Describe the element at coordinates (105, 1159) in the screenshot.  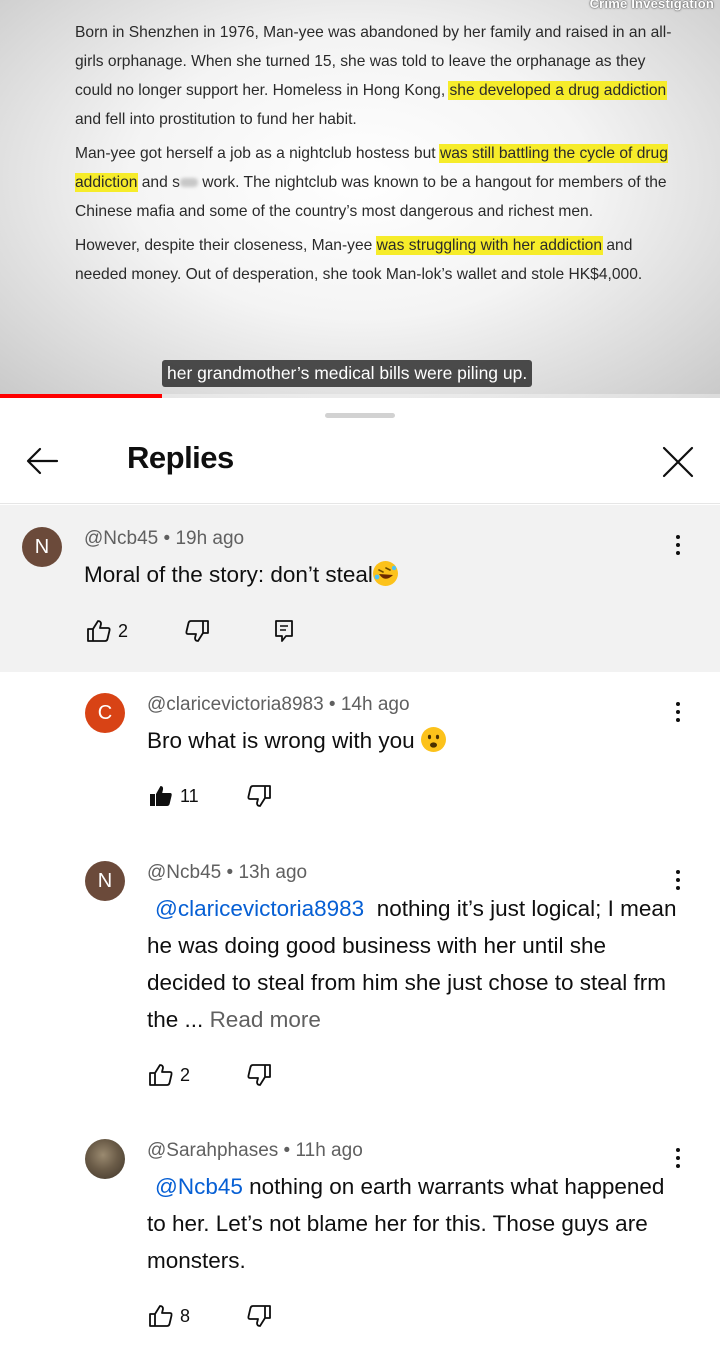
I see `avatar-photo` at that location.